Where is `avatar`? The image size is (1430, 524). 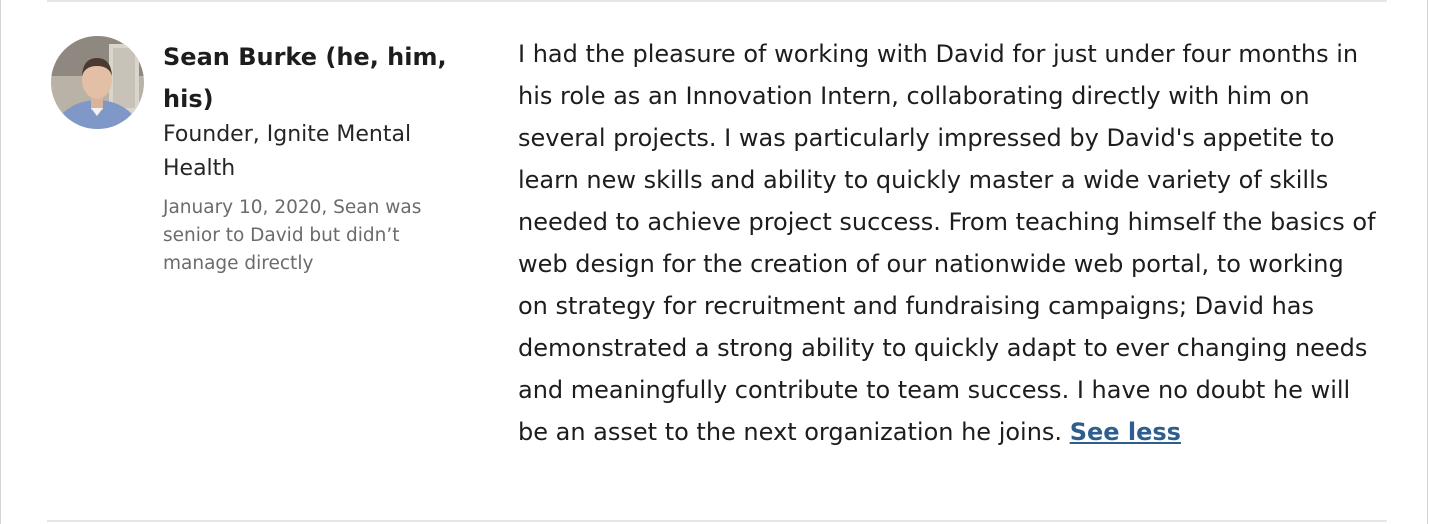 avatar is located at coordinates (97, 82).